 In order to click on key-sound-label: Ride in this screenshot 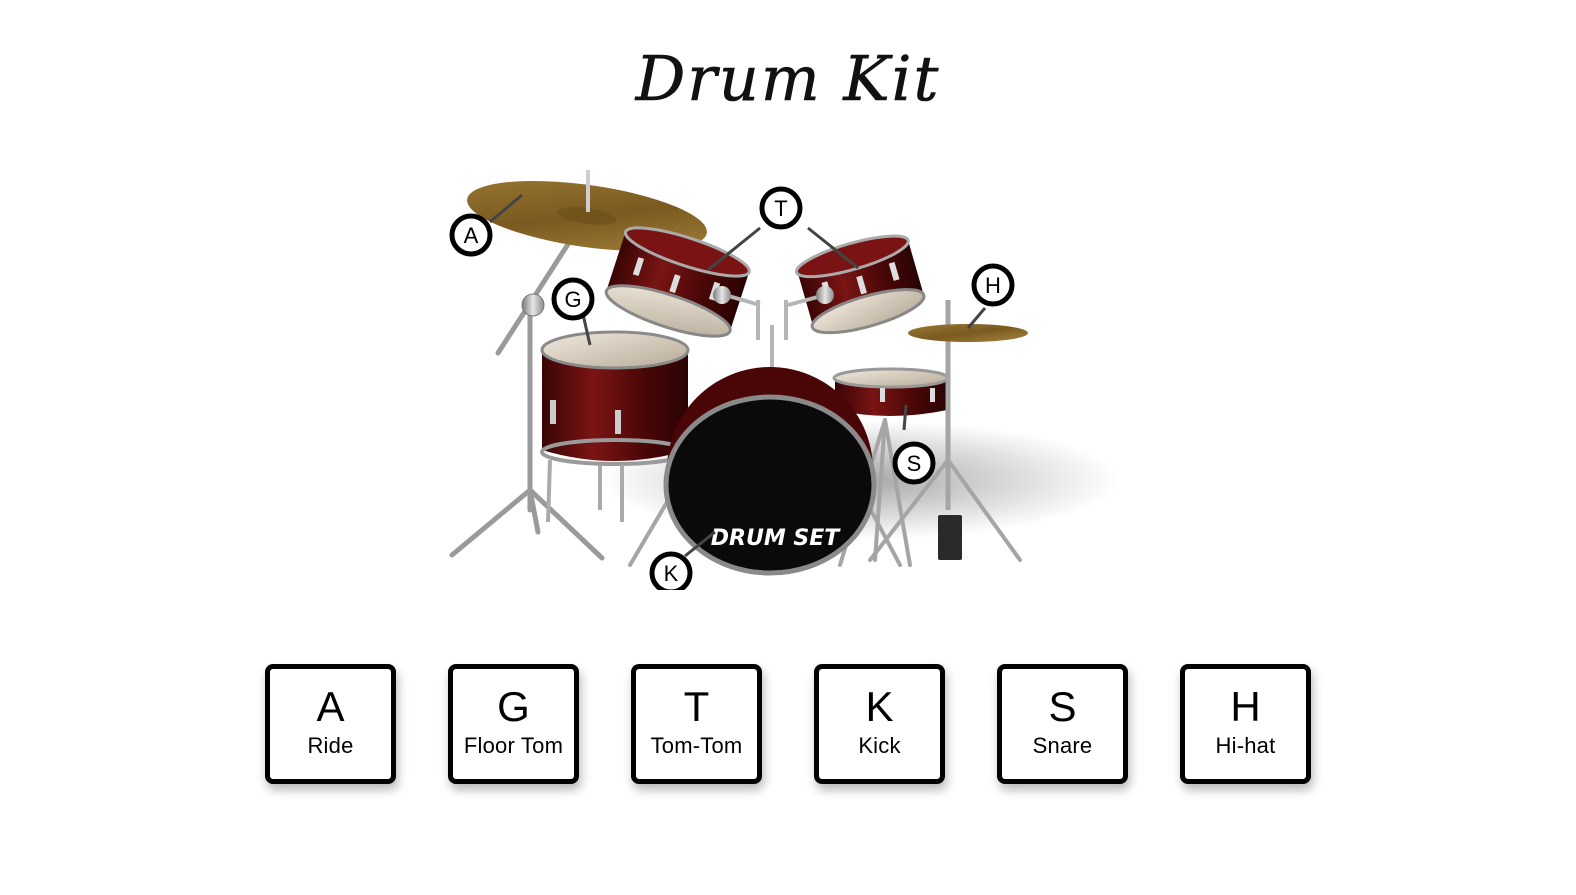, I will do `click(330, 745)`.